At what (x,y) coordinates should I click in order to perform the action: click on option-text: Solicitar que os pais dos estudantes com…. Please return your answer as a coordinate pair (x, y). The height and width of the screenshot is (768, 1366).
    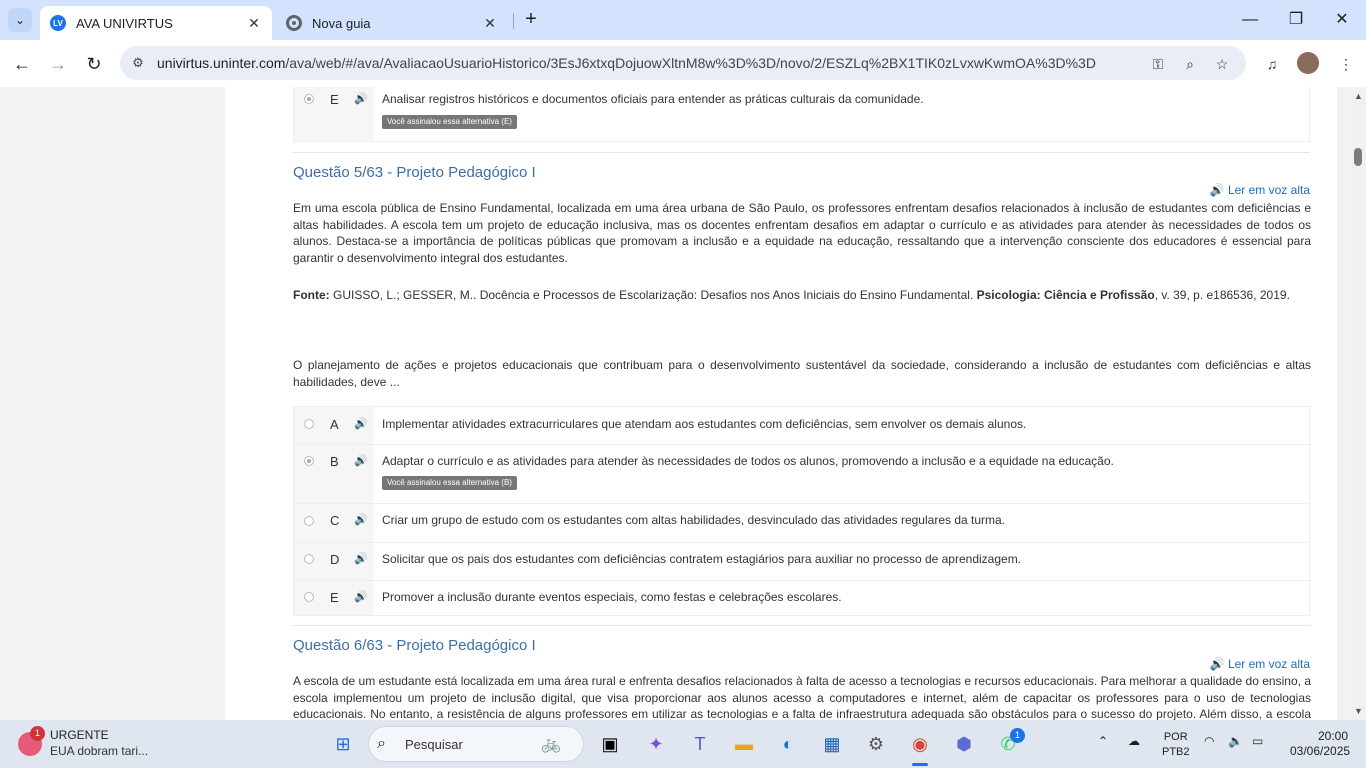
    Looking at the image, I should click on (702, 559).